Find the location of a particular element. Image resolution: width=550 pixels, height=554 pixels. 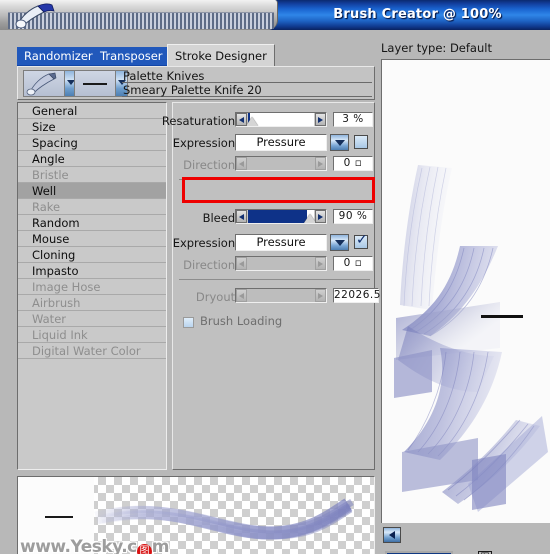

stroke-line is located at coordinates (95, 84).